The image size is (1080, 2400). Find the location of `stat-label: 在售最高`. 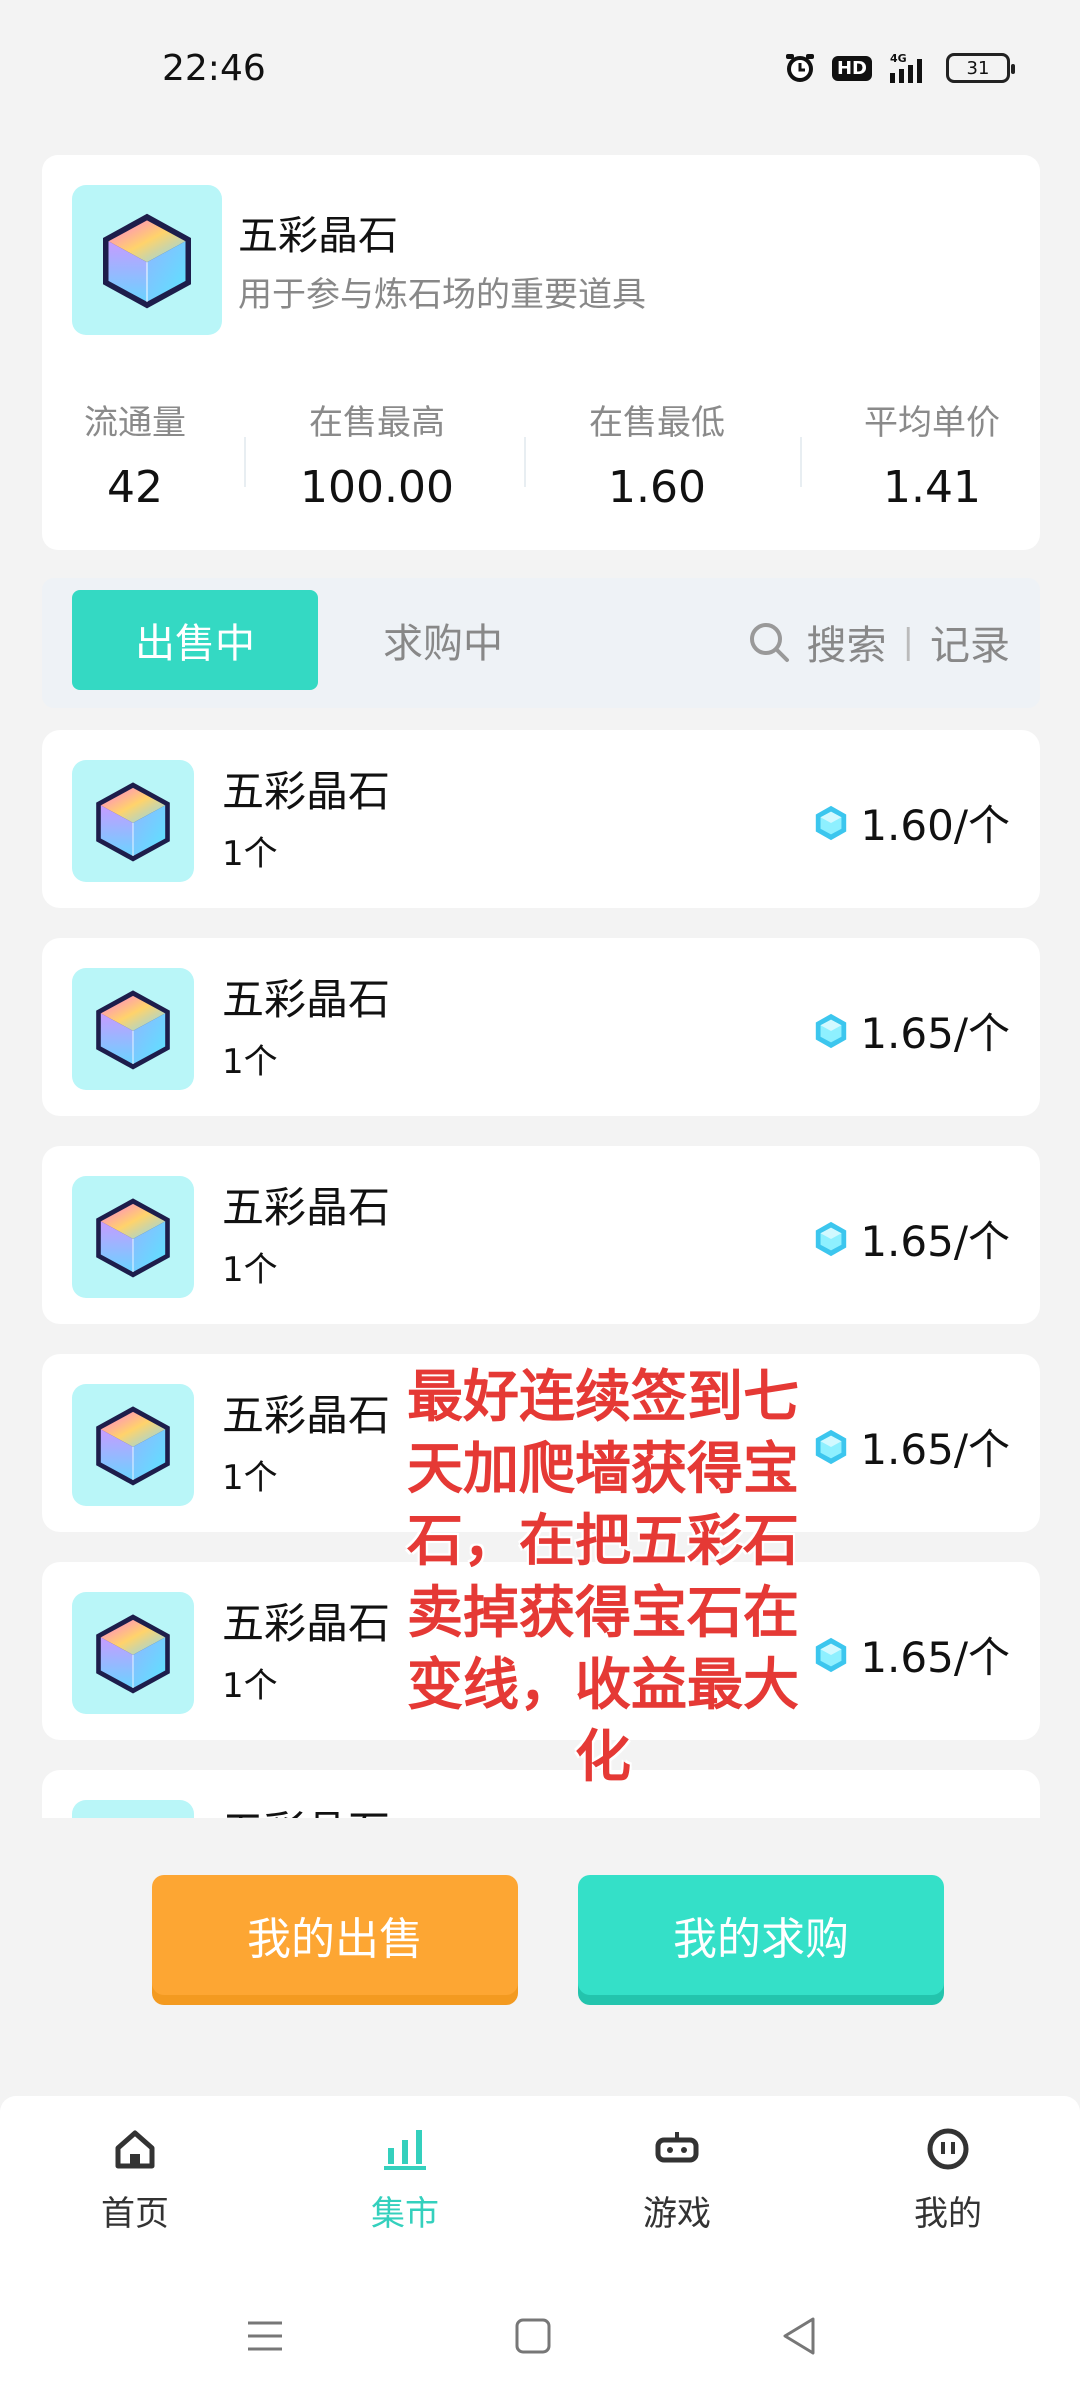

stat-label: 在售最高 is located at coordinates (377, 423).